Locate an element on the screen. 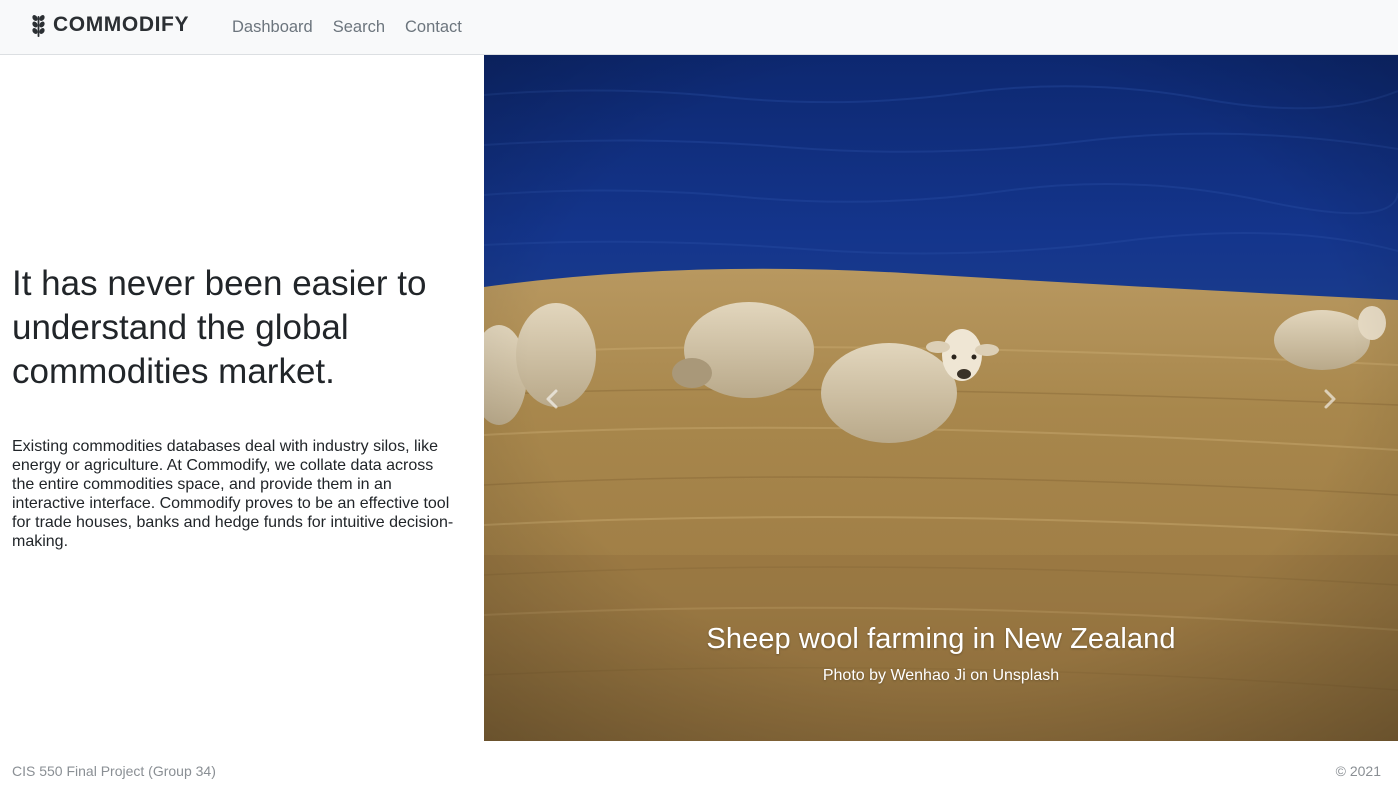  nav-links: Dashboard Search Contact is located at coordinates (347, 27).